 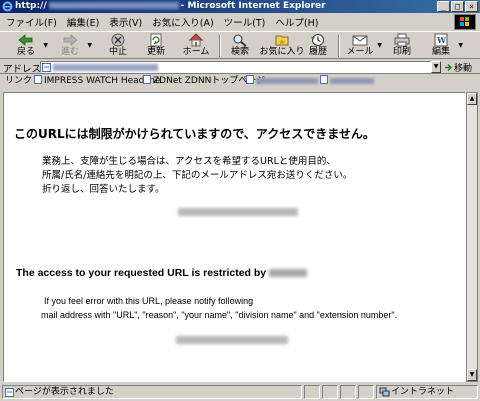 I want to click on jp-heading: このURLには制限がかけられていますので、アクセスできません。, so click(x=194, y=134).